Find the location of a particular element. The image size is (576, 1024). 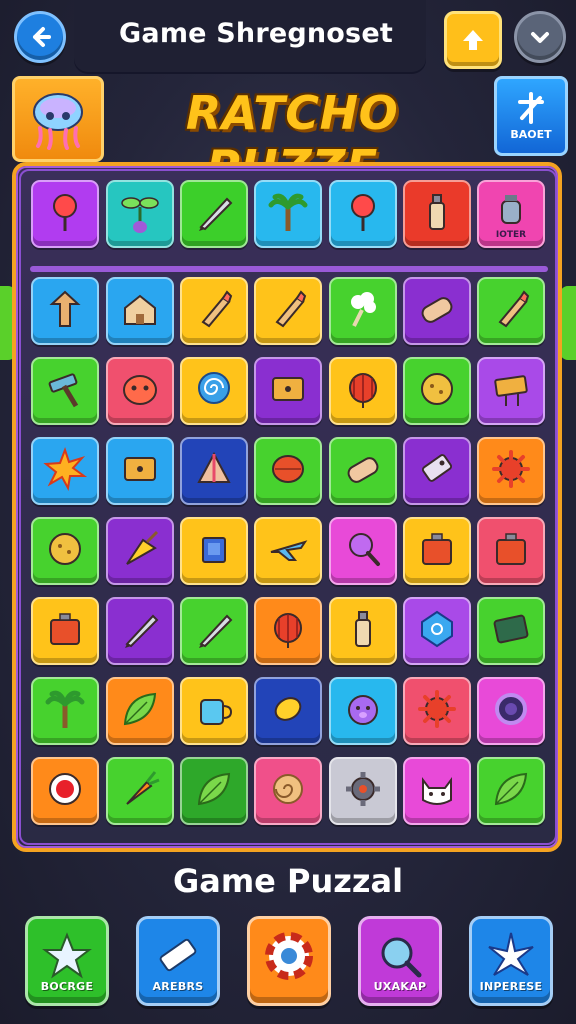

ring-icon is located at coordinates (511, 711).